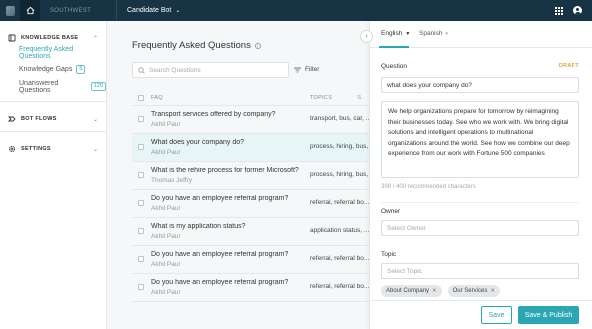  Describe the element at coordinates (568, 66) in the screenshot. I see `status-badge: DRAFT` at that location.